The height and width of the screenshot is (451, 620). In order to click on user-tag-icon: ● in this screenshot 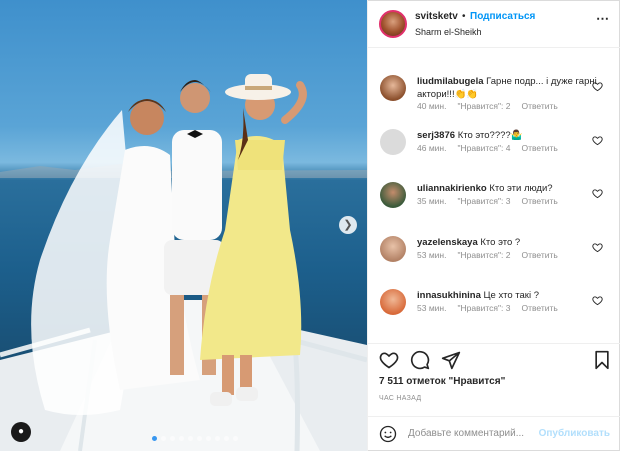, I will do `click(21, 432)`.